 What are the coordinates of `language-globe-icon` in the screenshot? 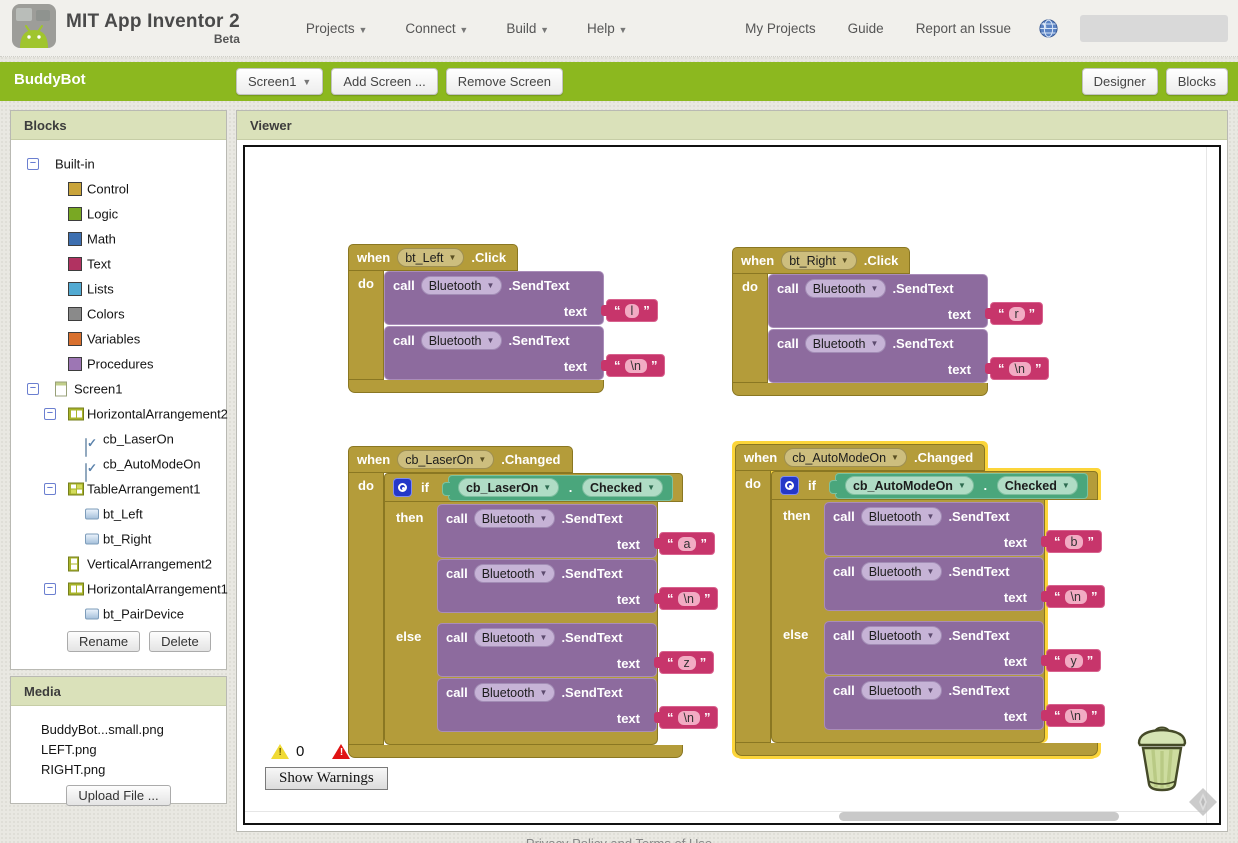 It's located at (1048, 28).